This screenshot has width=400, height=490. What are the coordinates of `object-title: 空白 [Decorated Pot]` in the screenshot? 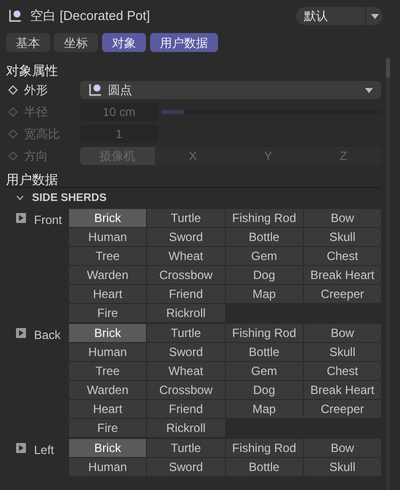 It's located at (90, 16).